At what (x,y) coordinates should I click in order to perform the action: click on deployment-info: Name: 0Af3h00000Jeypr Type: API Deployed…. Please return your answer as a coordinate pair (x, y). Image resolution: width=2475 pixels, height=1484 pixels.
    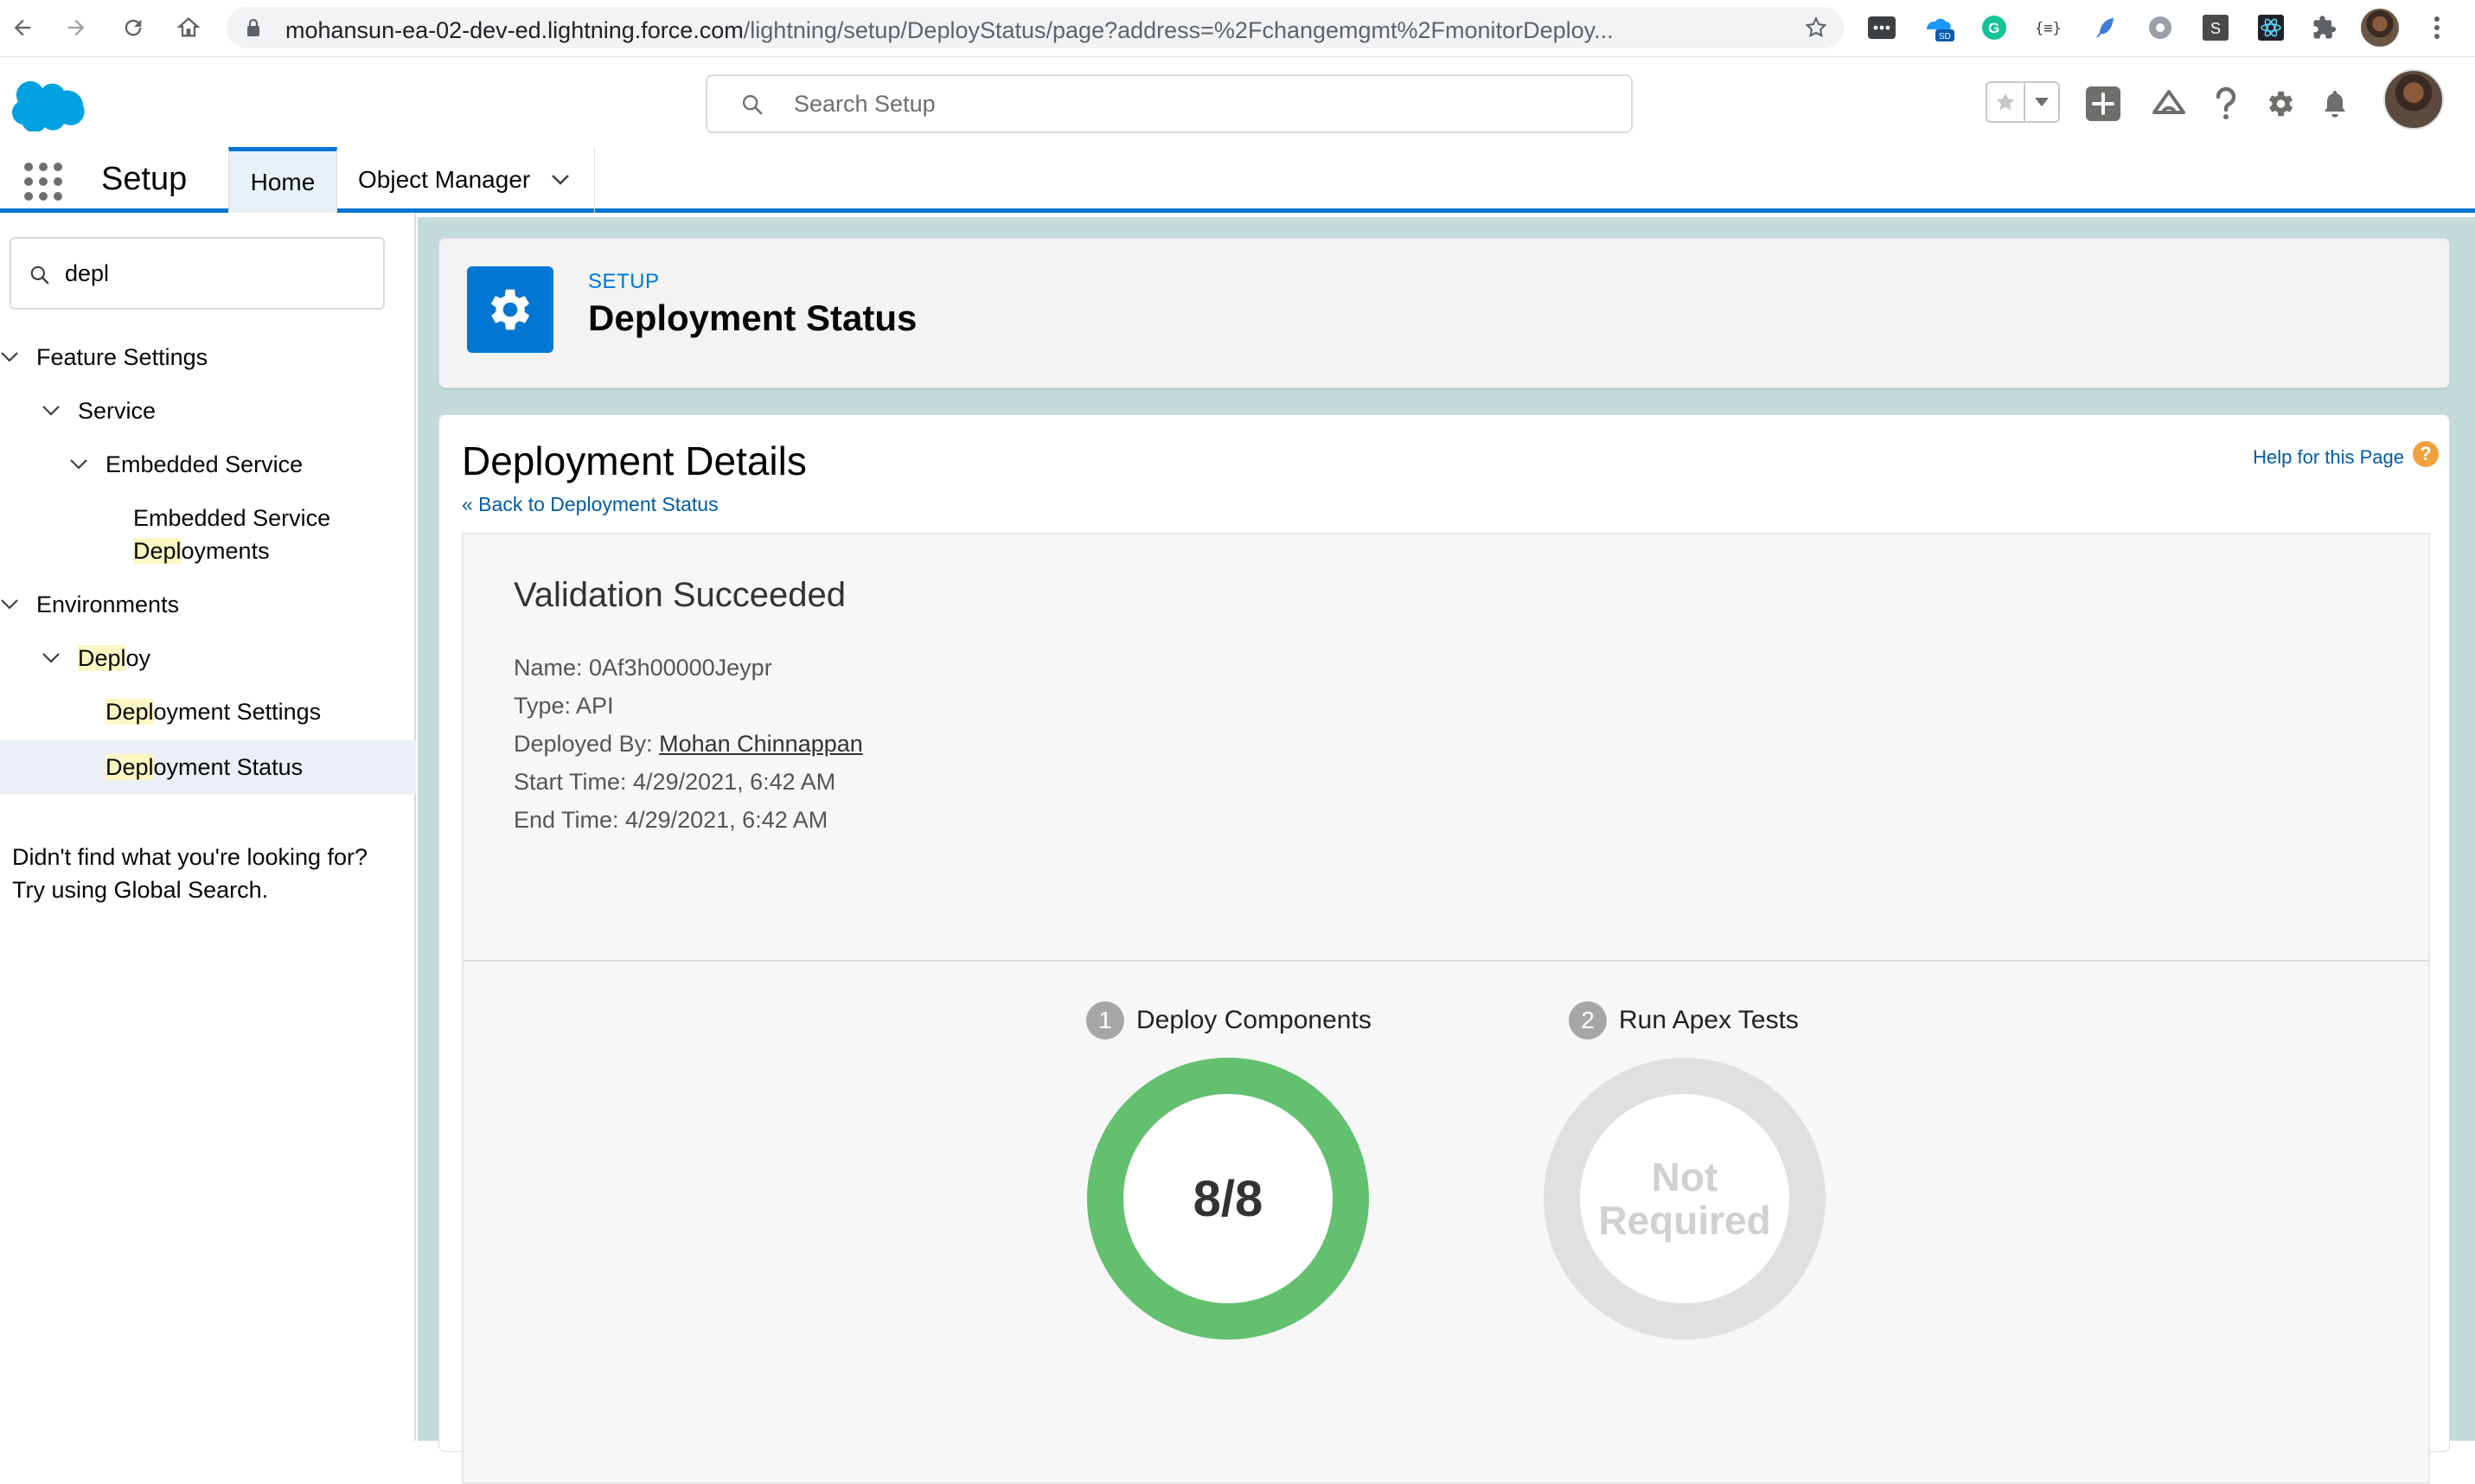
    Looking at the image, I should click on (688, 744).